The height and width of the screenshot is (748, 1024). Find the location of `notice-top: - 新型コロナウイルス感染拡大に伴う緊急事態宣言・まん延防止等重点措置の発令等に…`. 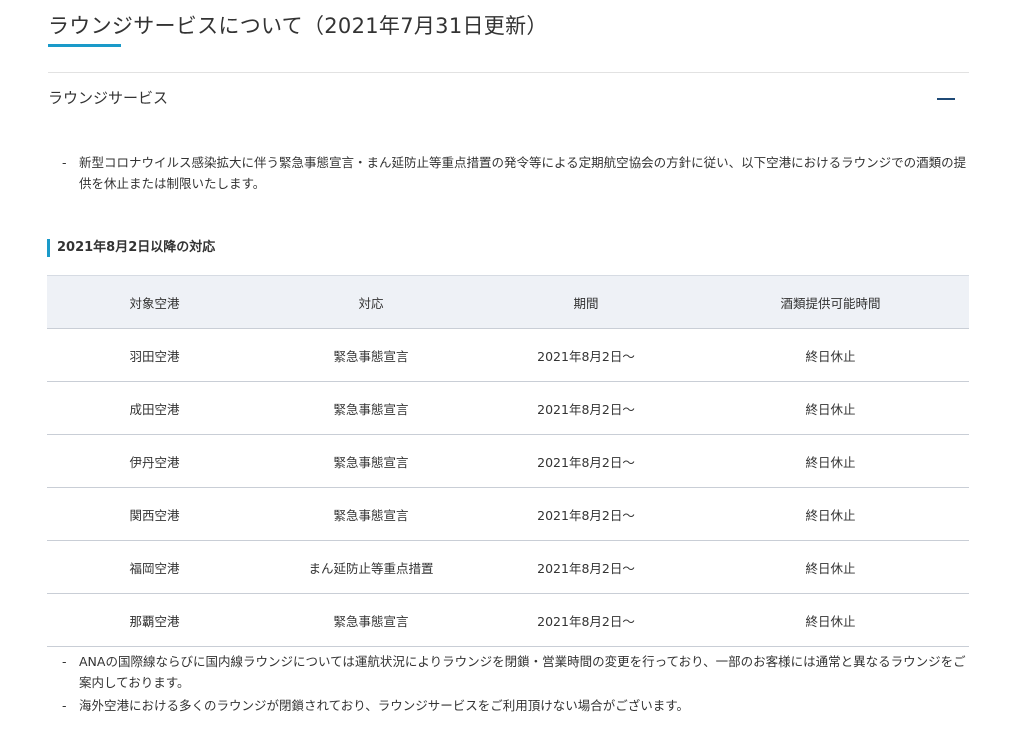

notice-top: - 新型コロナウイルス感染拡大に伴う緊急事態宣言・まん延防止等重点措置の発令等に… is located at coordinates (515, 173).